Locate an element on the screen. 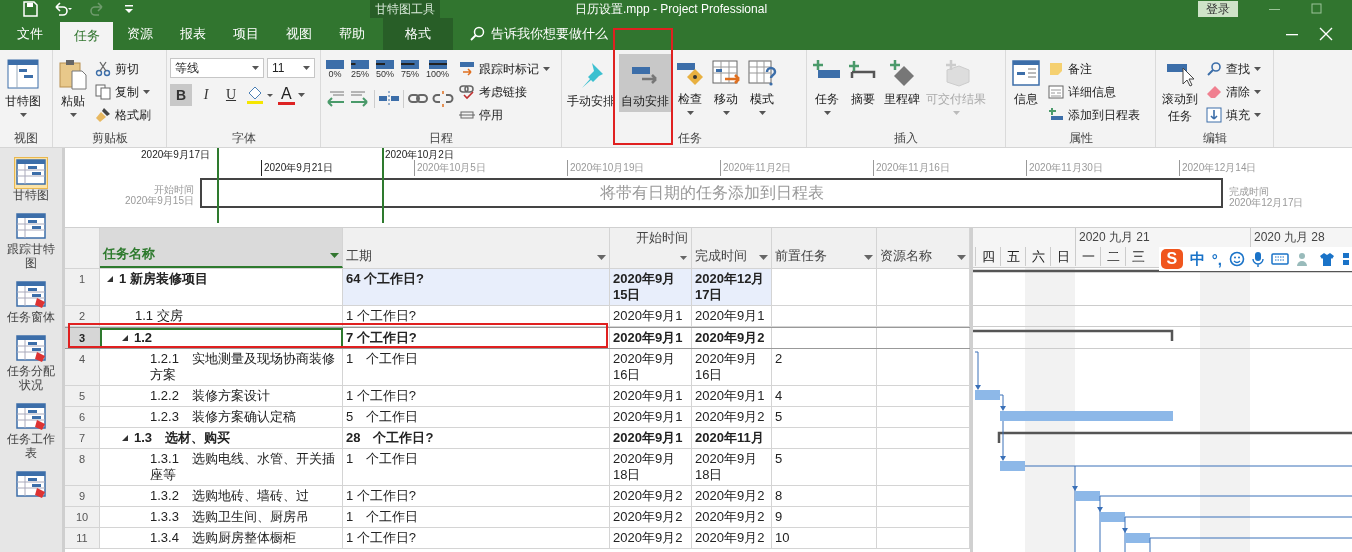 The width and height of the screenshot is (1352, 552). outdent-icon is located at coordinates (335, 99).